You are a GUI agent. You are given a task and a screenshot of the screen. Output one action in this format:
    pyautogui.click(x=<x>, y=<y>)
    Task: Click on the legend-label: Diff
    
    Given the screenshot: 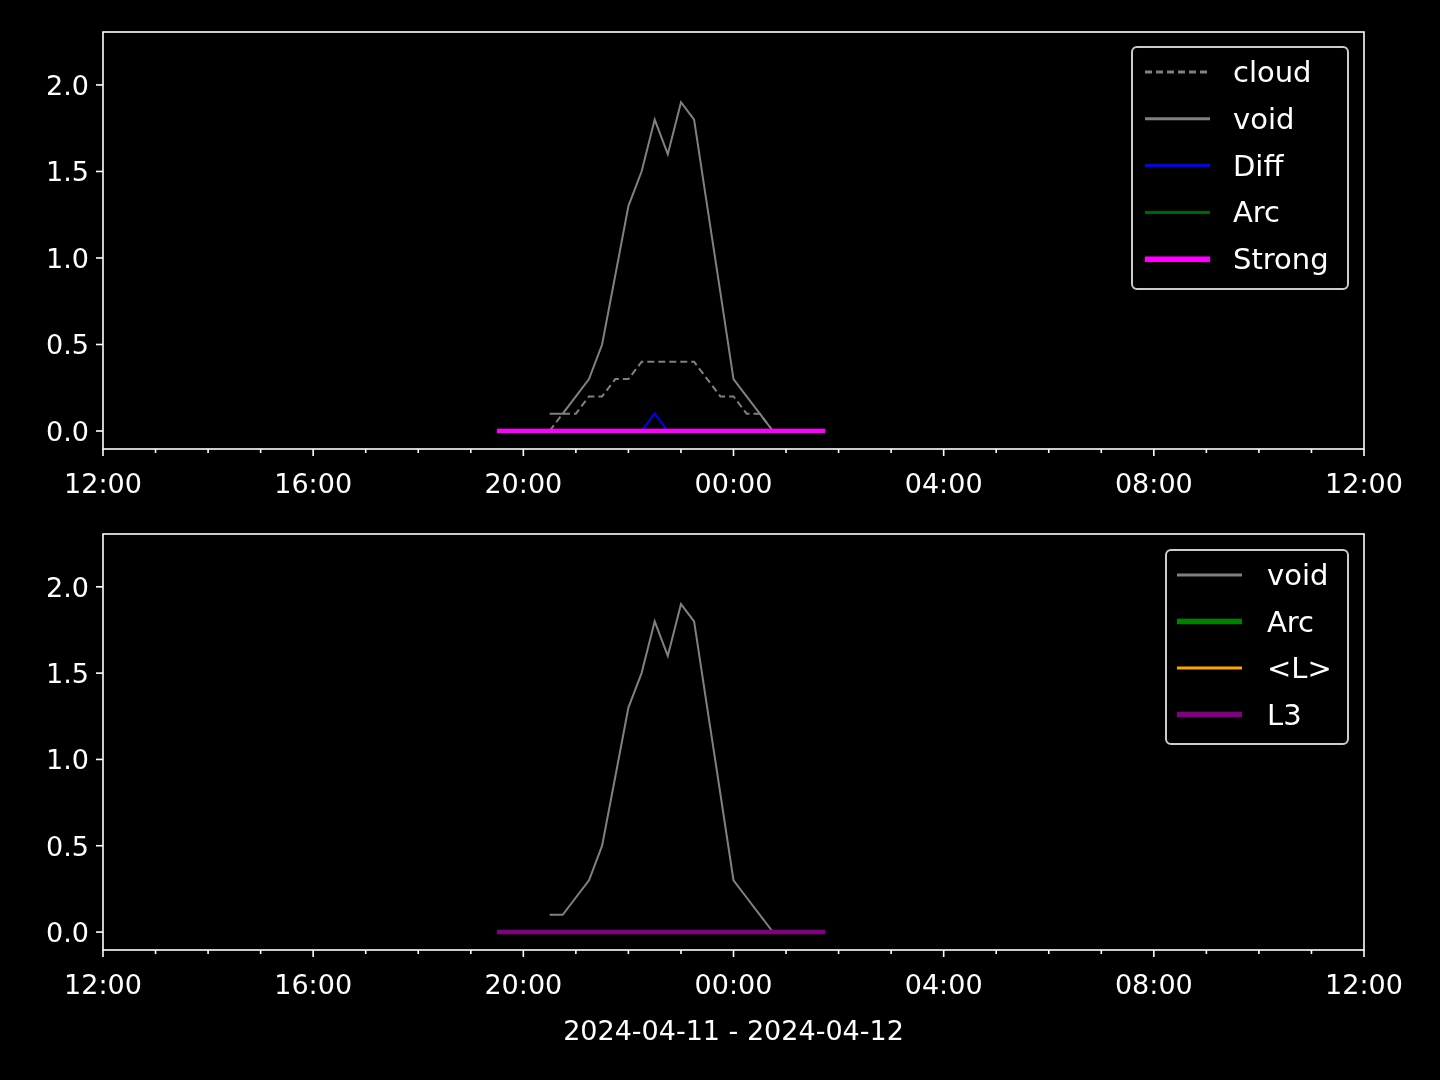 What is the action you would take?
    pyautogui.click(x=1258, y=165)
    